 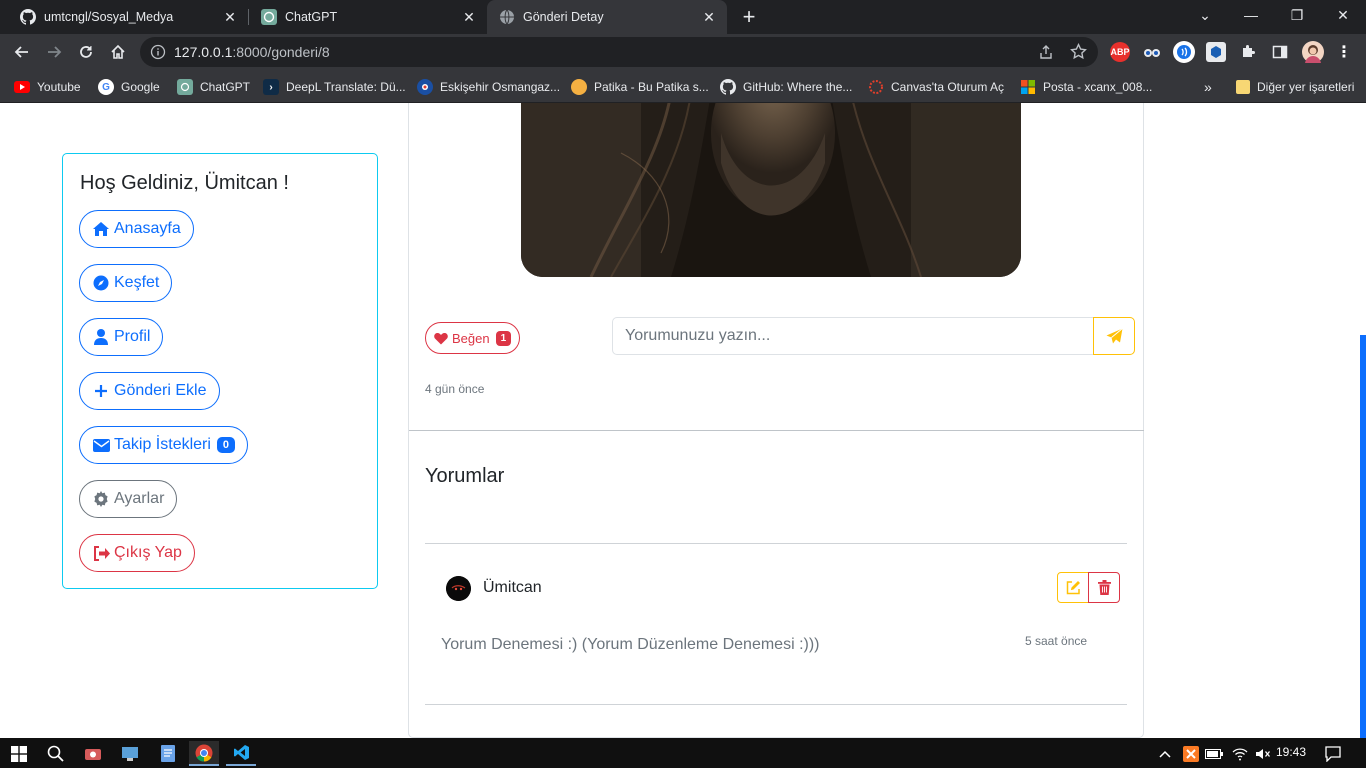 I want to click on canvas-icon, so click(x=876, y=87).